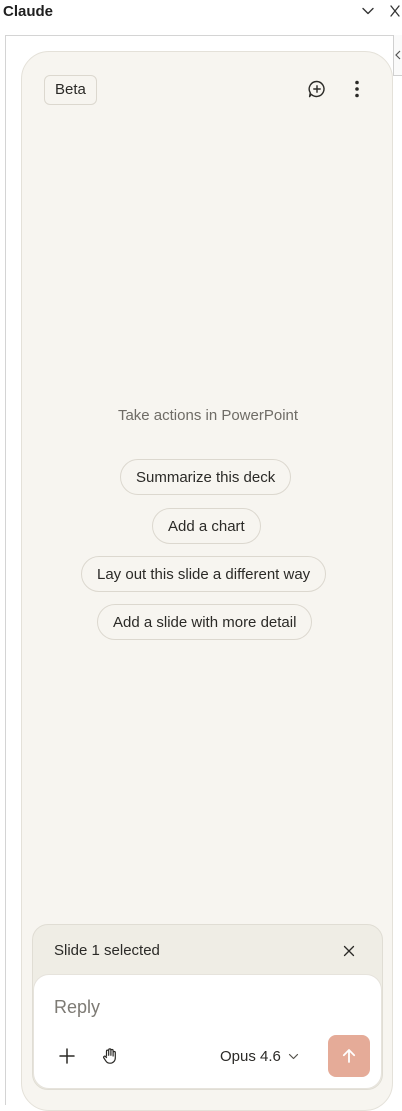 Image resolution: width=402 pixels, height=1111 pixels. I want to click on composer: Slide 1 selected Opus 4.6, so click(207, 1007).